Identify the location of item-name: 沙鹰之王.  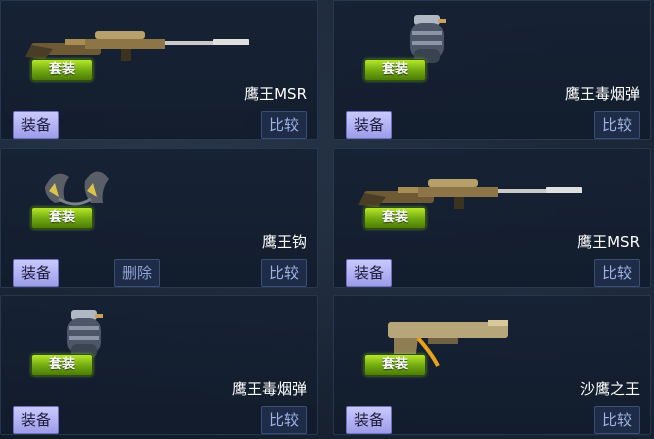
(609, 389).